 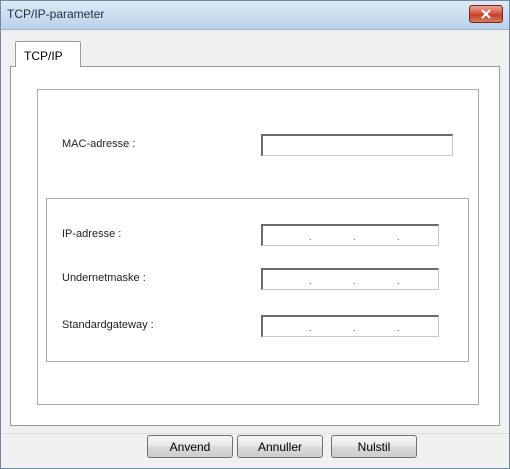 I want to click on reset-button: Nulstil, so click(x=374, y=446).